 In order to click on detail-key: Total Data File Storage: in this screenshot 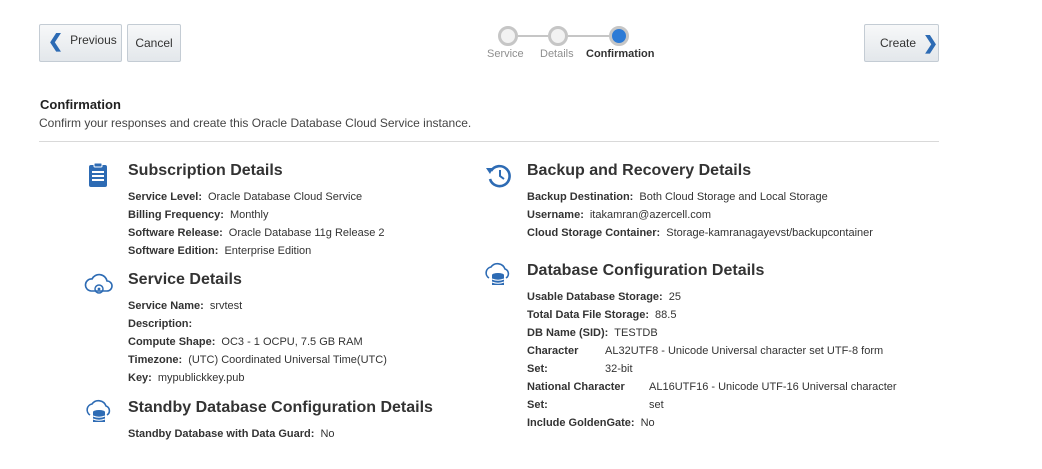, I will do `click(588, 315)`.